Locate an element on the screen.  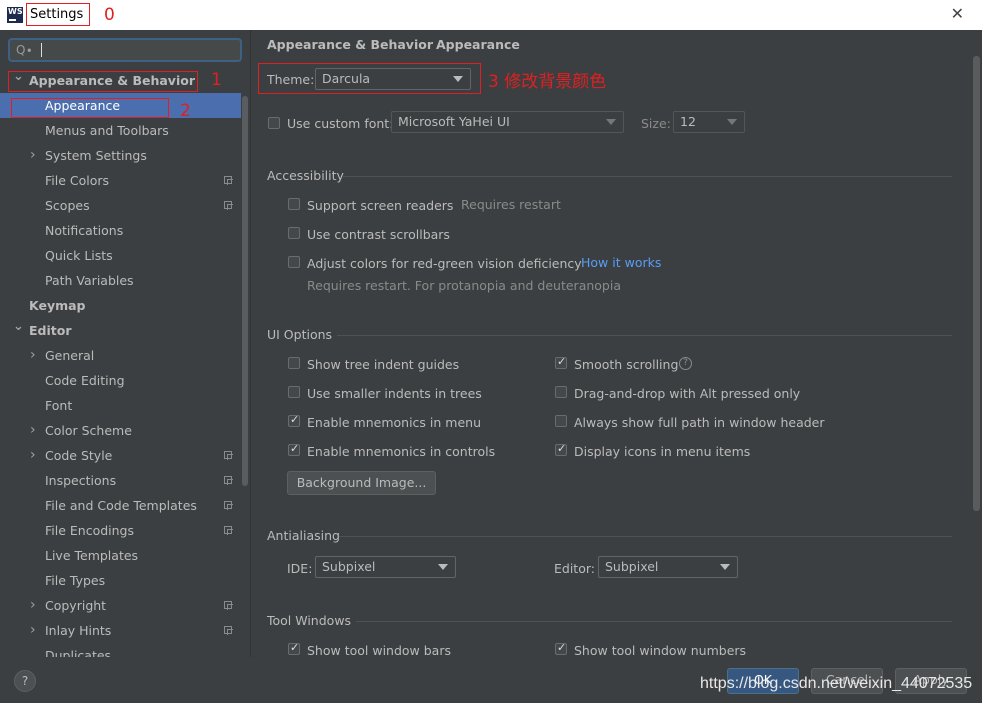
sidebar-item: › System Settings is located at coordinates (120, 155).